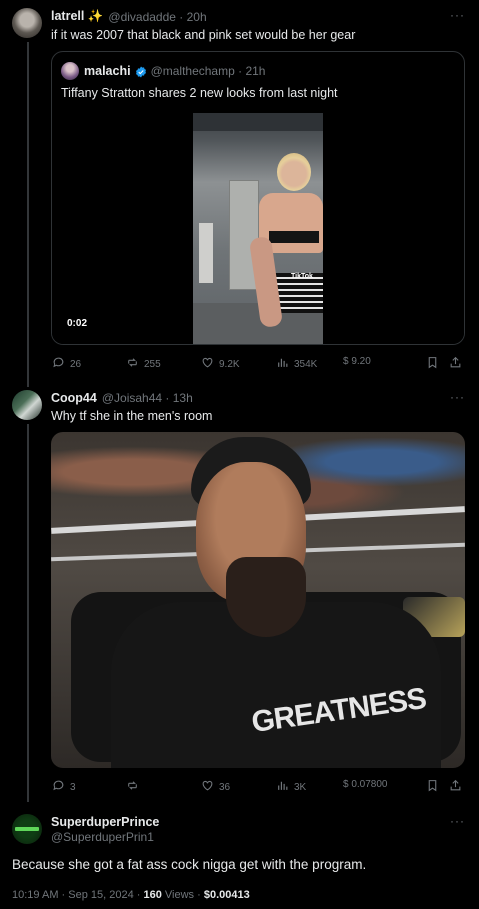  I want to click on tip-button: $ 0.07800, so click(365, 784).